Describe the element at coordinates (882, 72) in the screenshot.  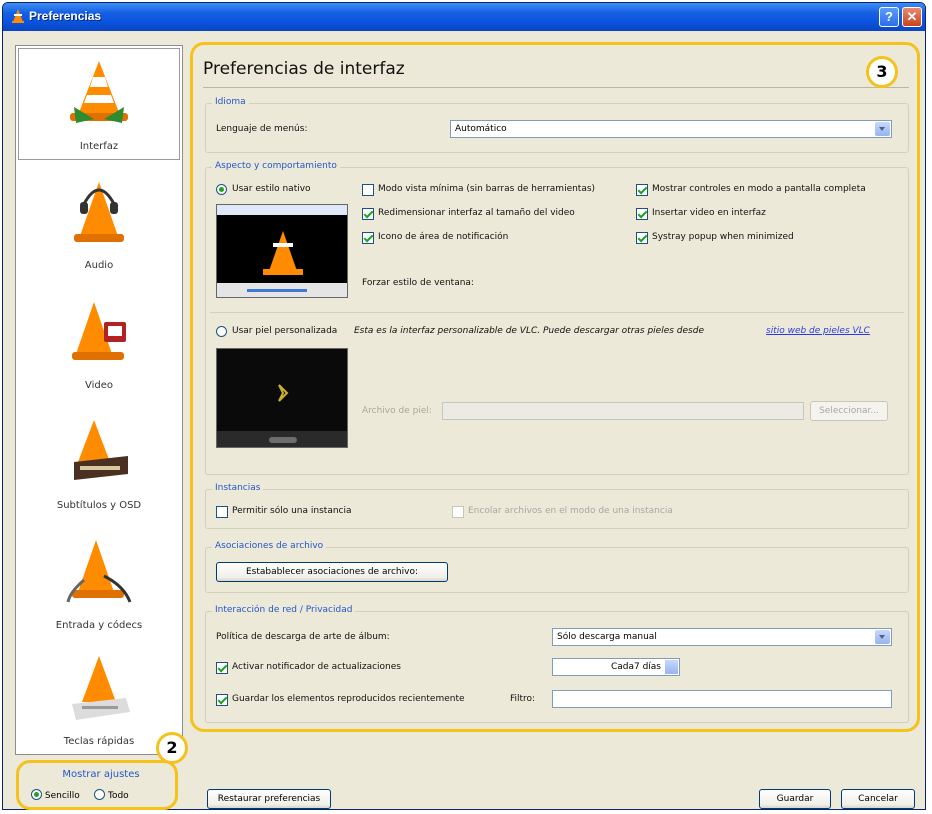
I see `callout-badge-3: 3` at that location.